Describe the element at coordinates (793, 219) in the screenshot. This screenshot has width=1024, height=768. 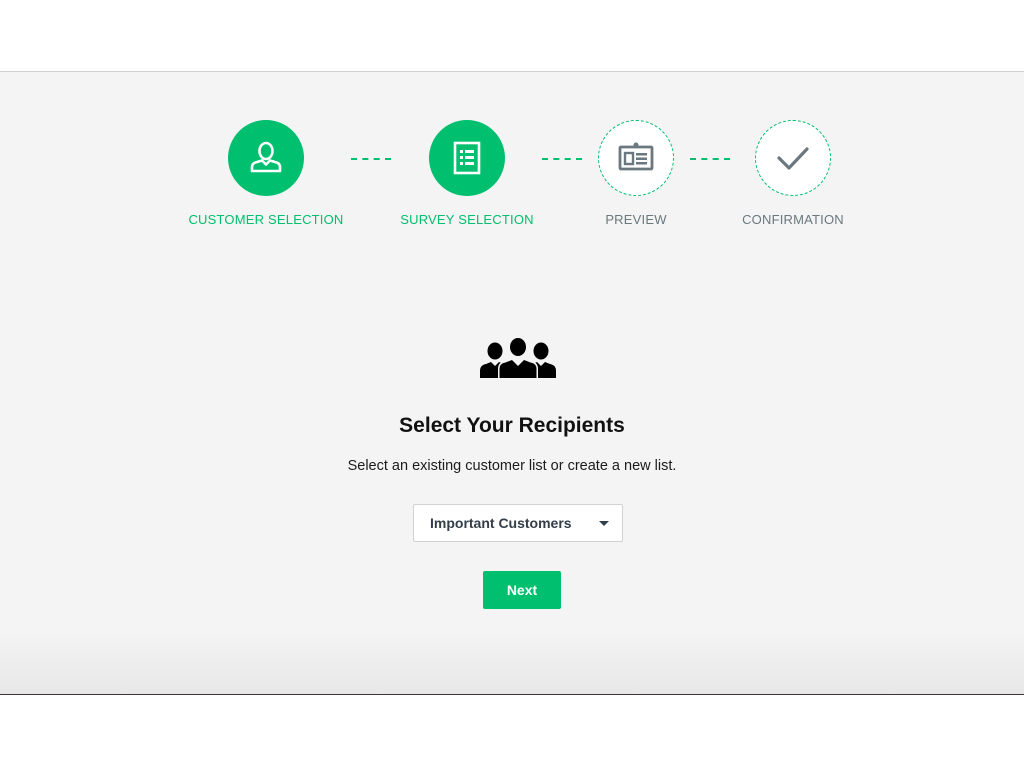
I see `step-label: CONFIRMATION` at that location.